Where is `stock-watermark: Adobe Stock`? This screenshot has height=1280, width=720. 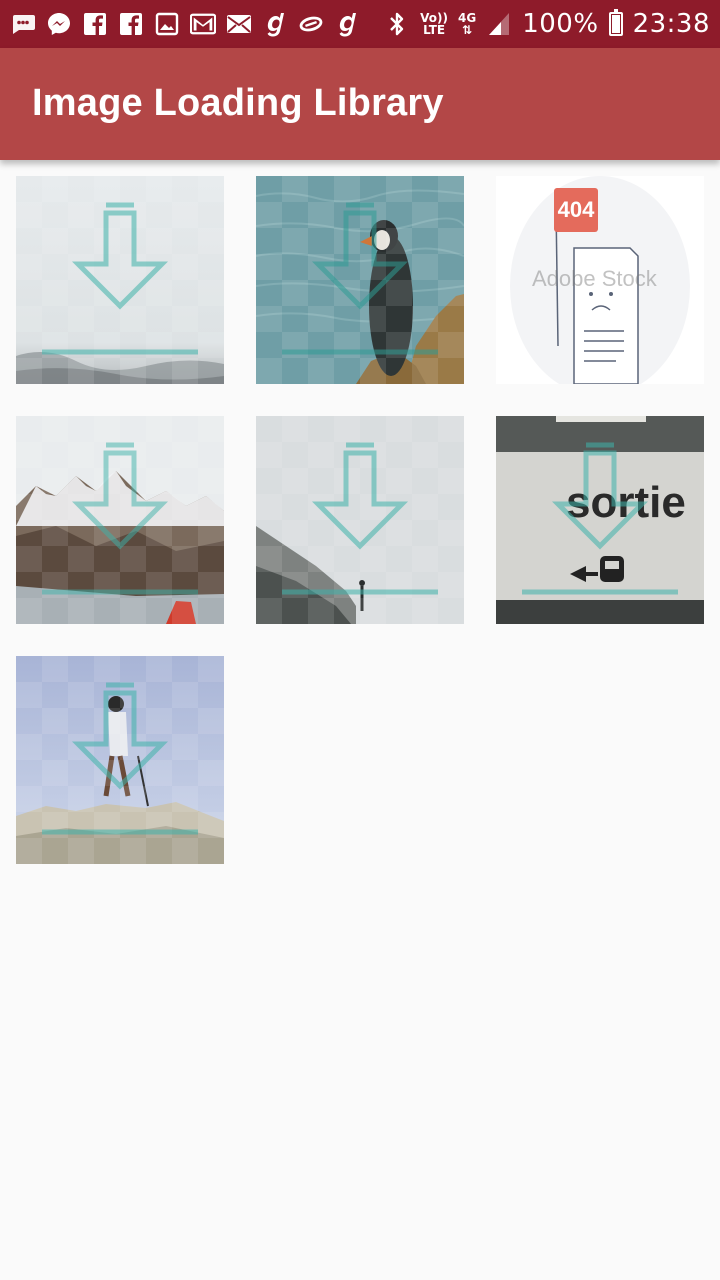 stock-watermark: Adobe Stock is located at coordinates (594, 278).